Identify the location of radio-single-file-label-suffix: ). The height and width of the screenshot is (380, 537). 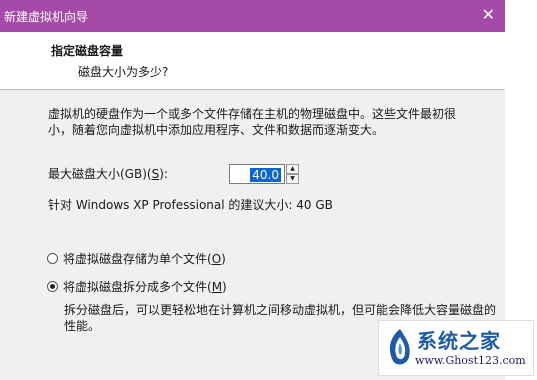
(223, 259).